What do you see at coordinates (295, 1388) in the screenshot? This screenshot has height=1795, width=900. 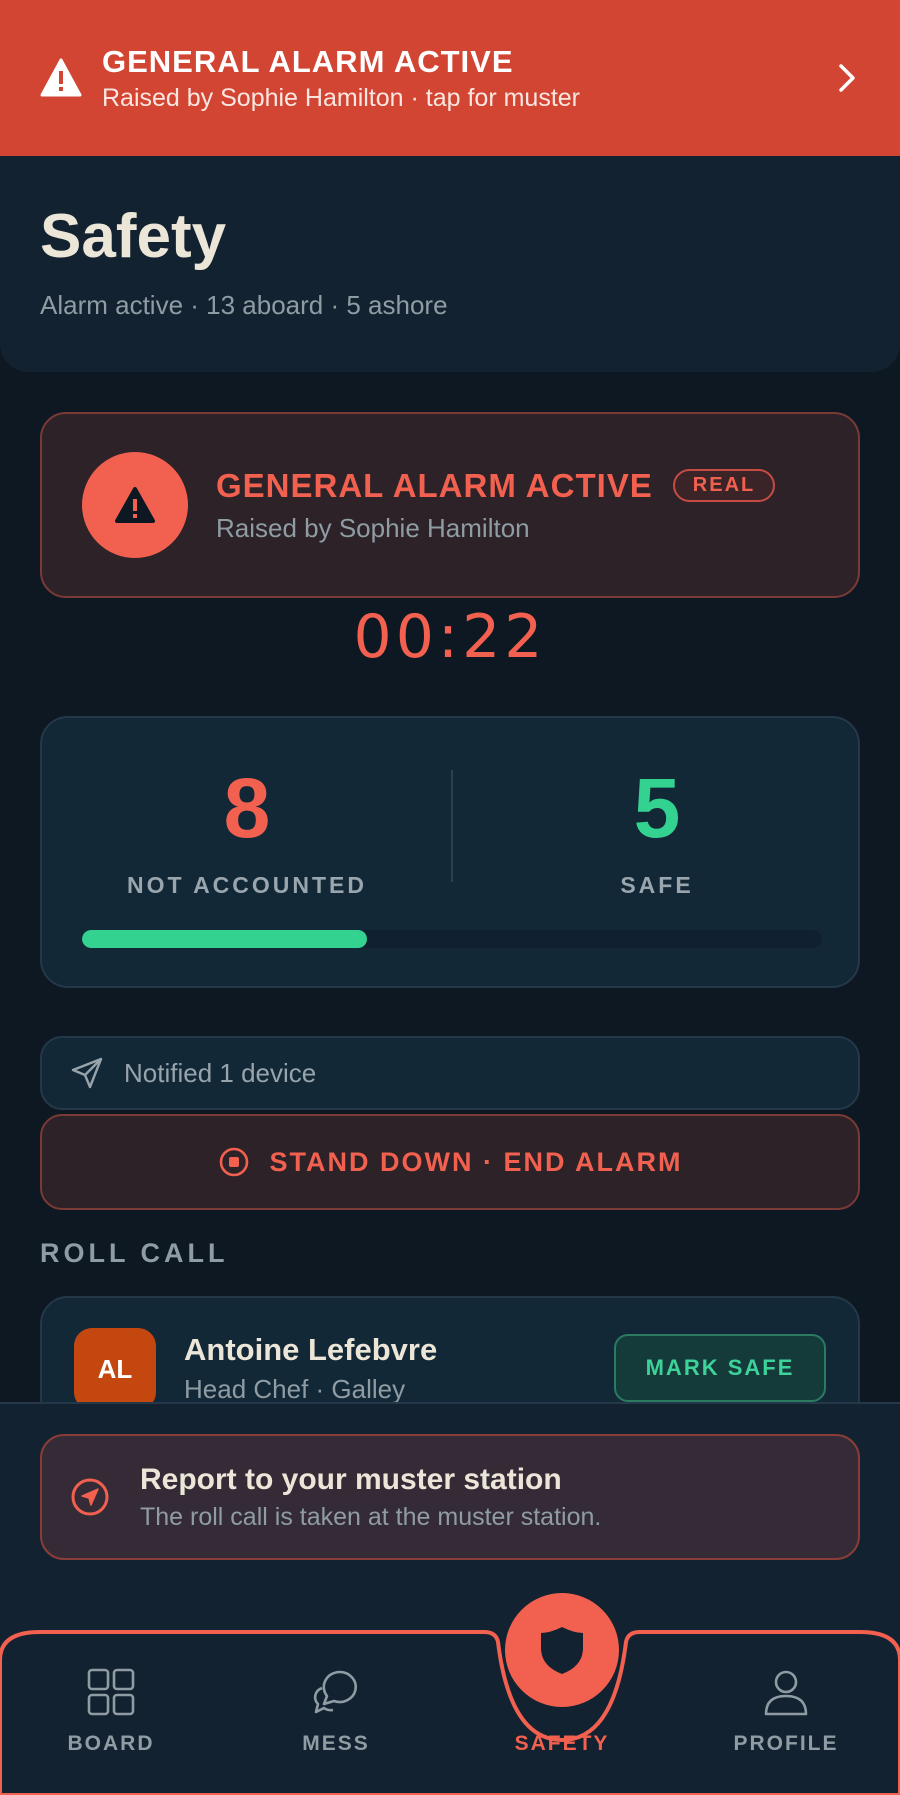 I see `crew-role: Head Chef · Galley` at bounding box center [295, 1388].